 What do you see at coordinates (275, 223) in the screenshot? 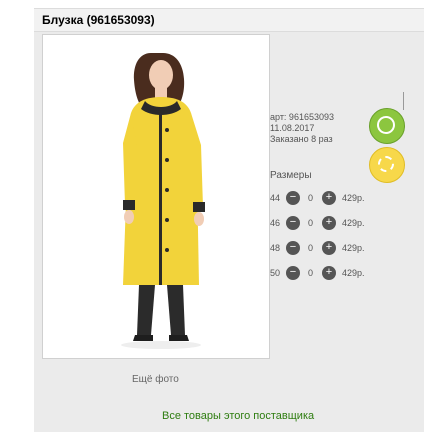
I see `size-label: 46` at bounding box center [275, 223].